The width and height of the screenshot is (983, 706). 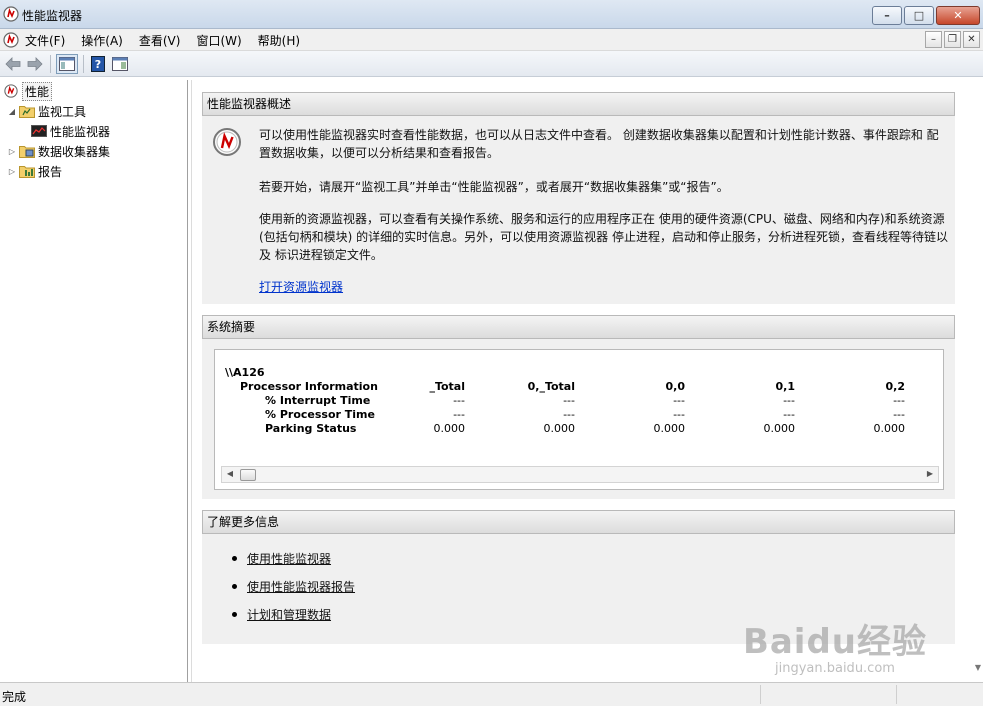 I want to click on help-button: ?, so click(x=98, y=64).